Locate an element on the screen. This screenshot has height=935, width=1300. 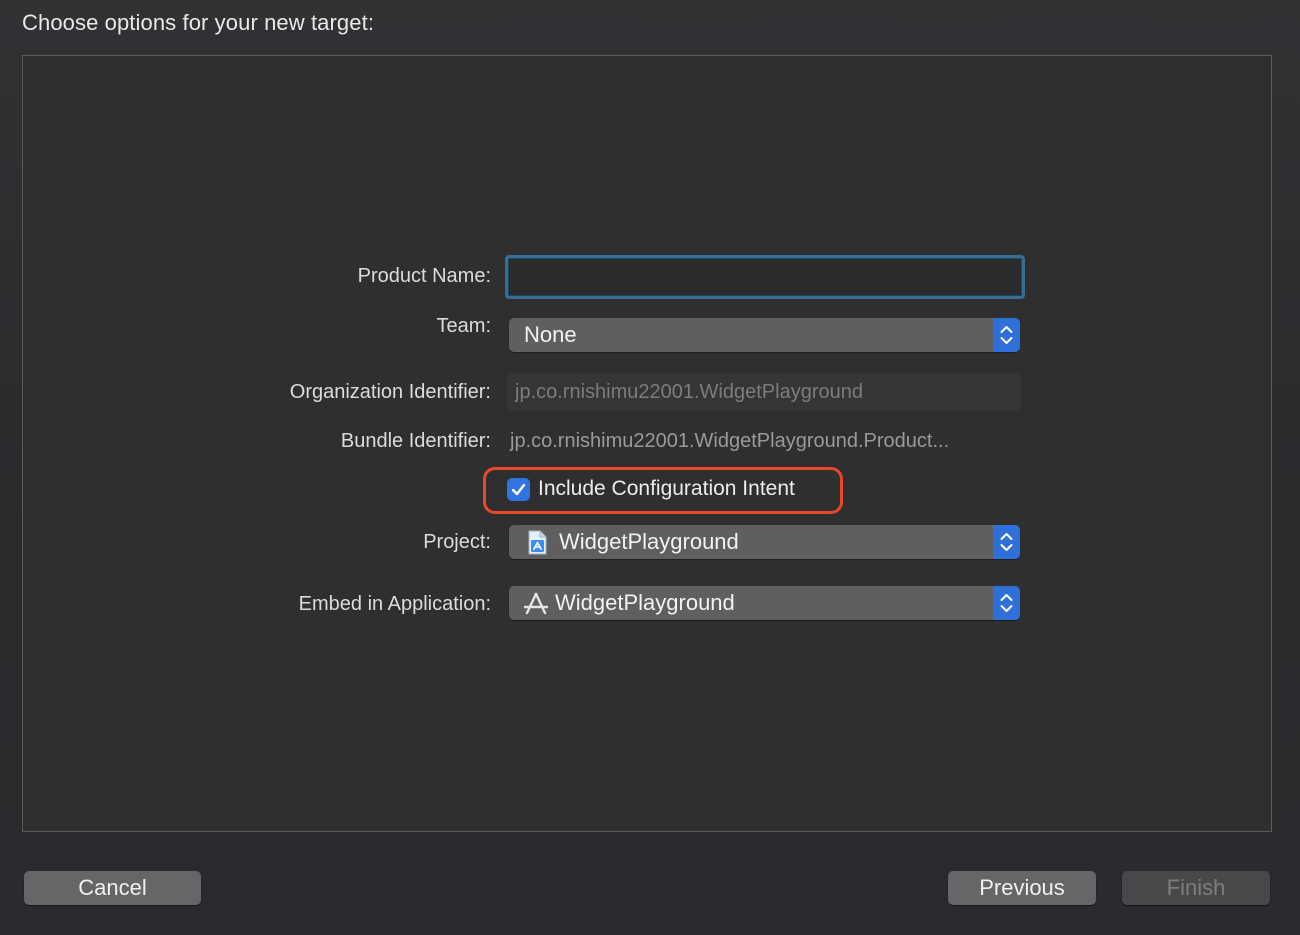
embed-in-application-popup: WidgetPlayground is located at coordinates (764, 603).